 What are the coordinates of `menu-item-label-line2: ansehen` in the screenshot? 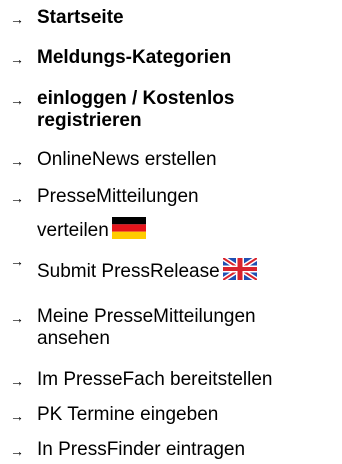 It's located at (73, 338).